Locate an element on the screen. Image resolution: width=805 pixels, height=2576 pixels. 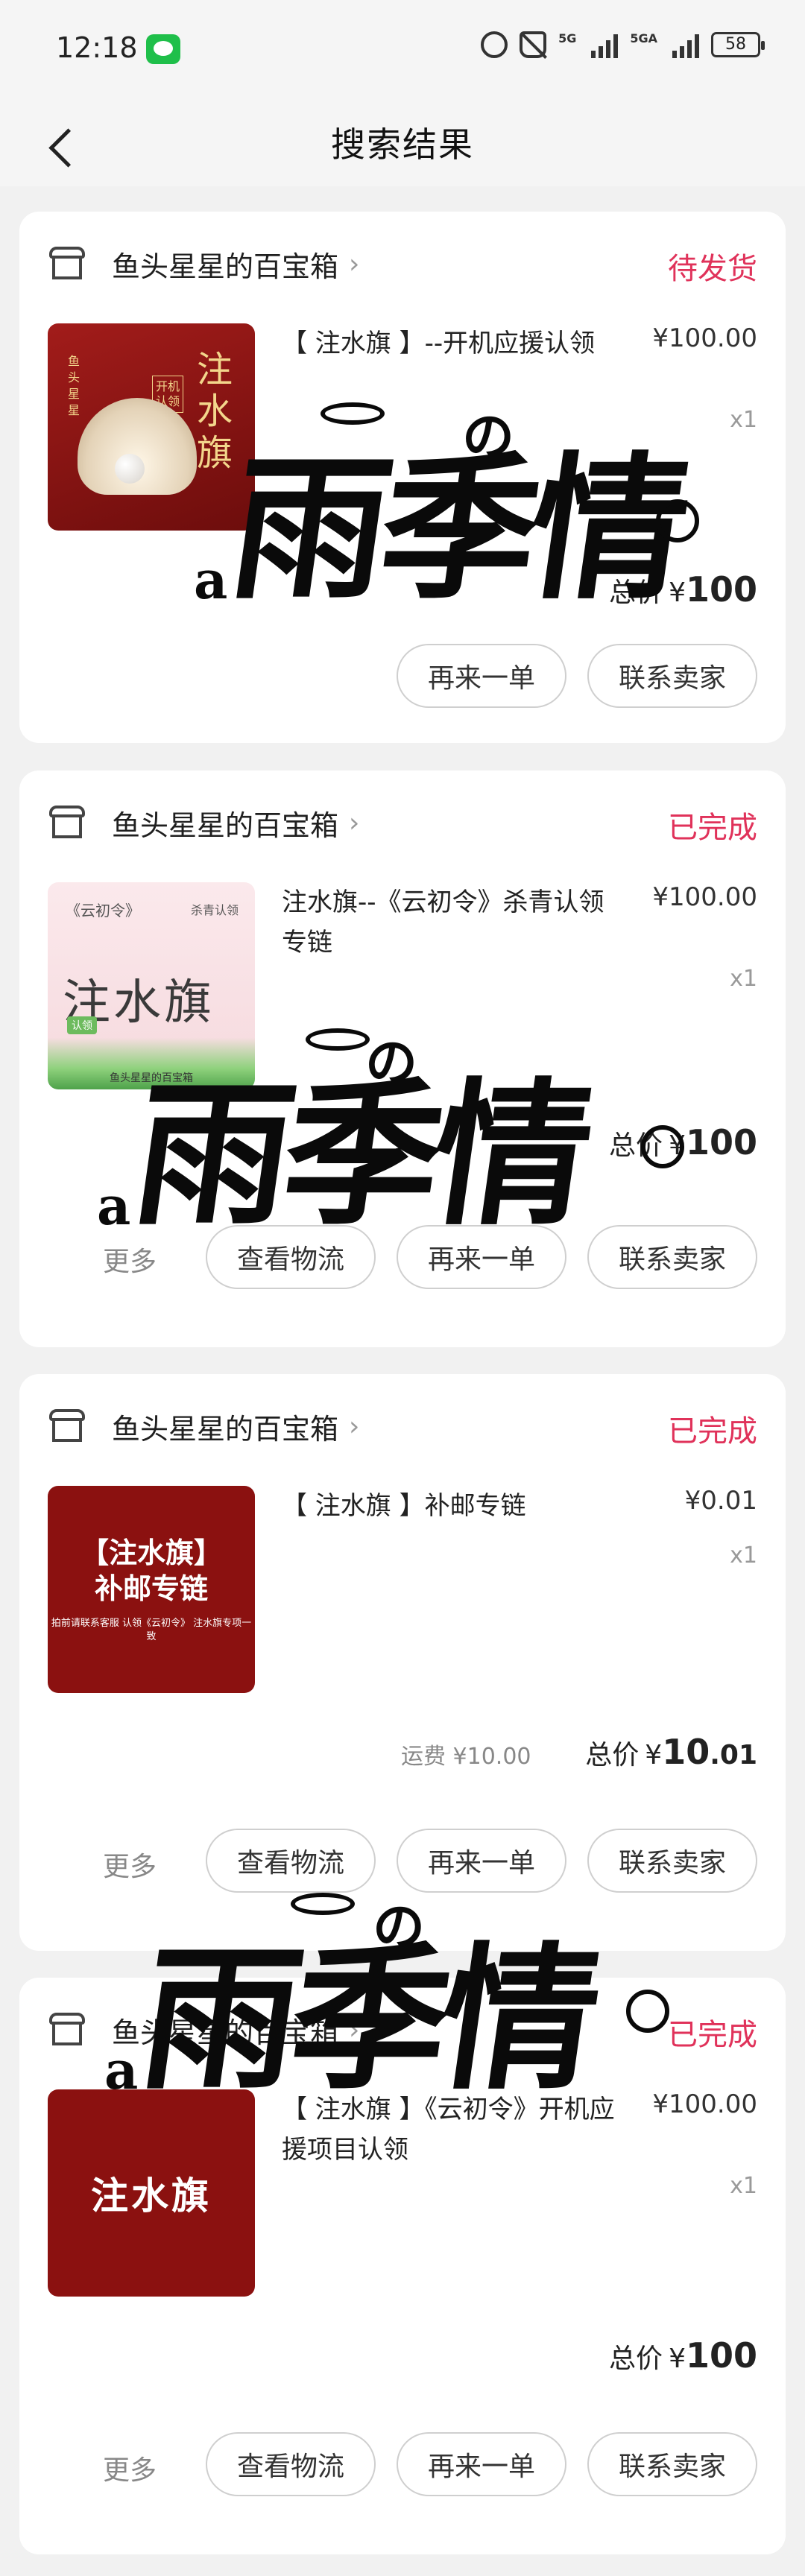
title-bar: 搜索结果 is located at coordinates (402, 145).